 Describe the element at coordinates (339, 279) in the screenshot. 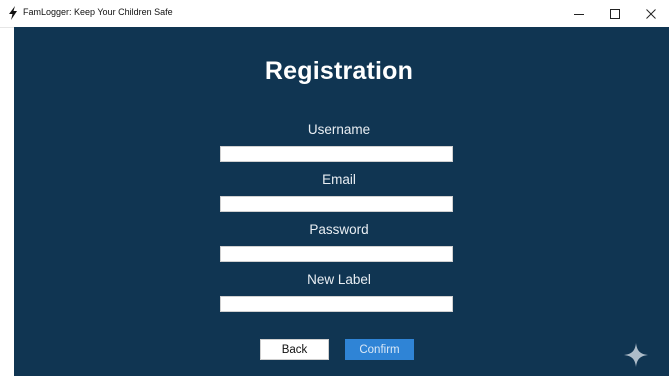

I see `new-label-label: New Label` at that location.